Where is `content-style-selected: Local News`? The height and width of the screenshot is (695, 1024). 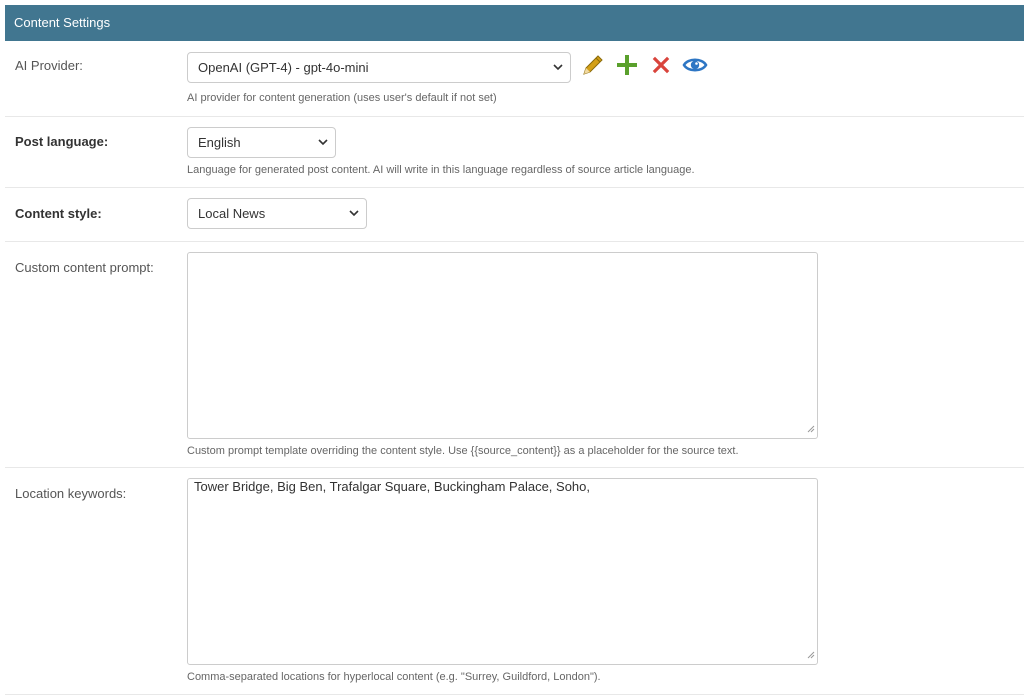
content-style-selected: Local News is located at coordinates (232, 213).